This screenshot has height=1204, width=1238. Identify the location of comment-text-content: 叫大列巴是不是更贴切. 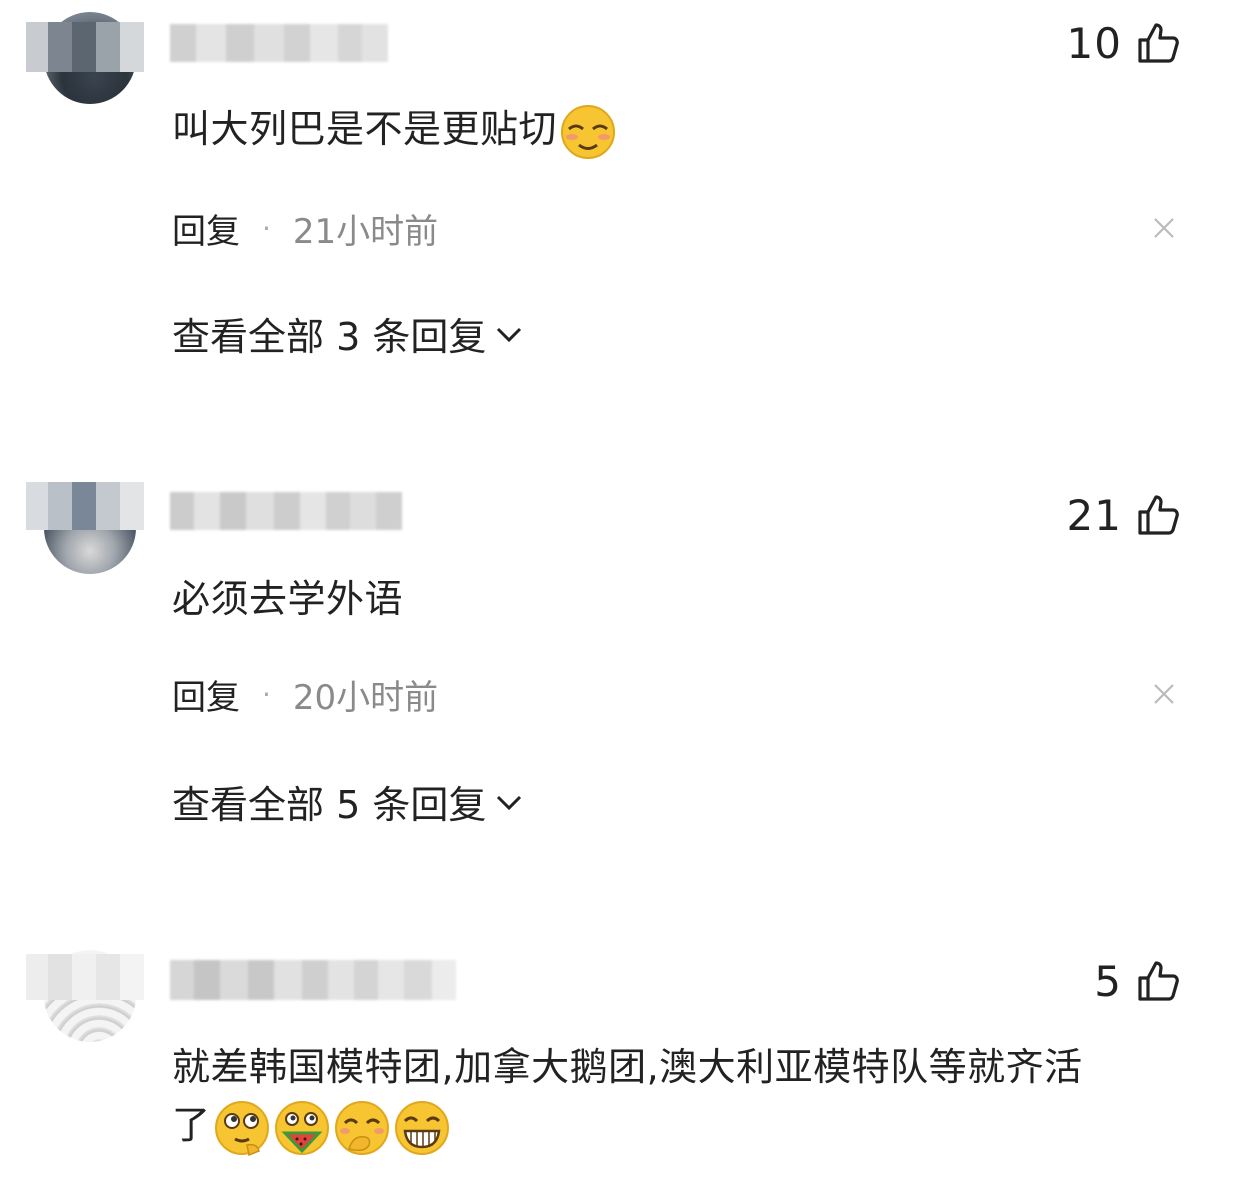
(365, 129).